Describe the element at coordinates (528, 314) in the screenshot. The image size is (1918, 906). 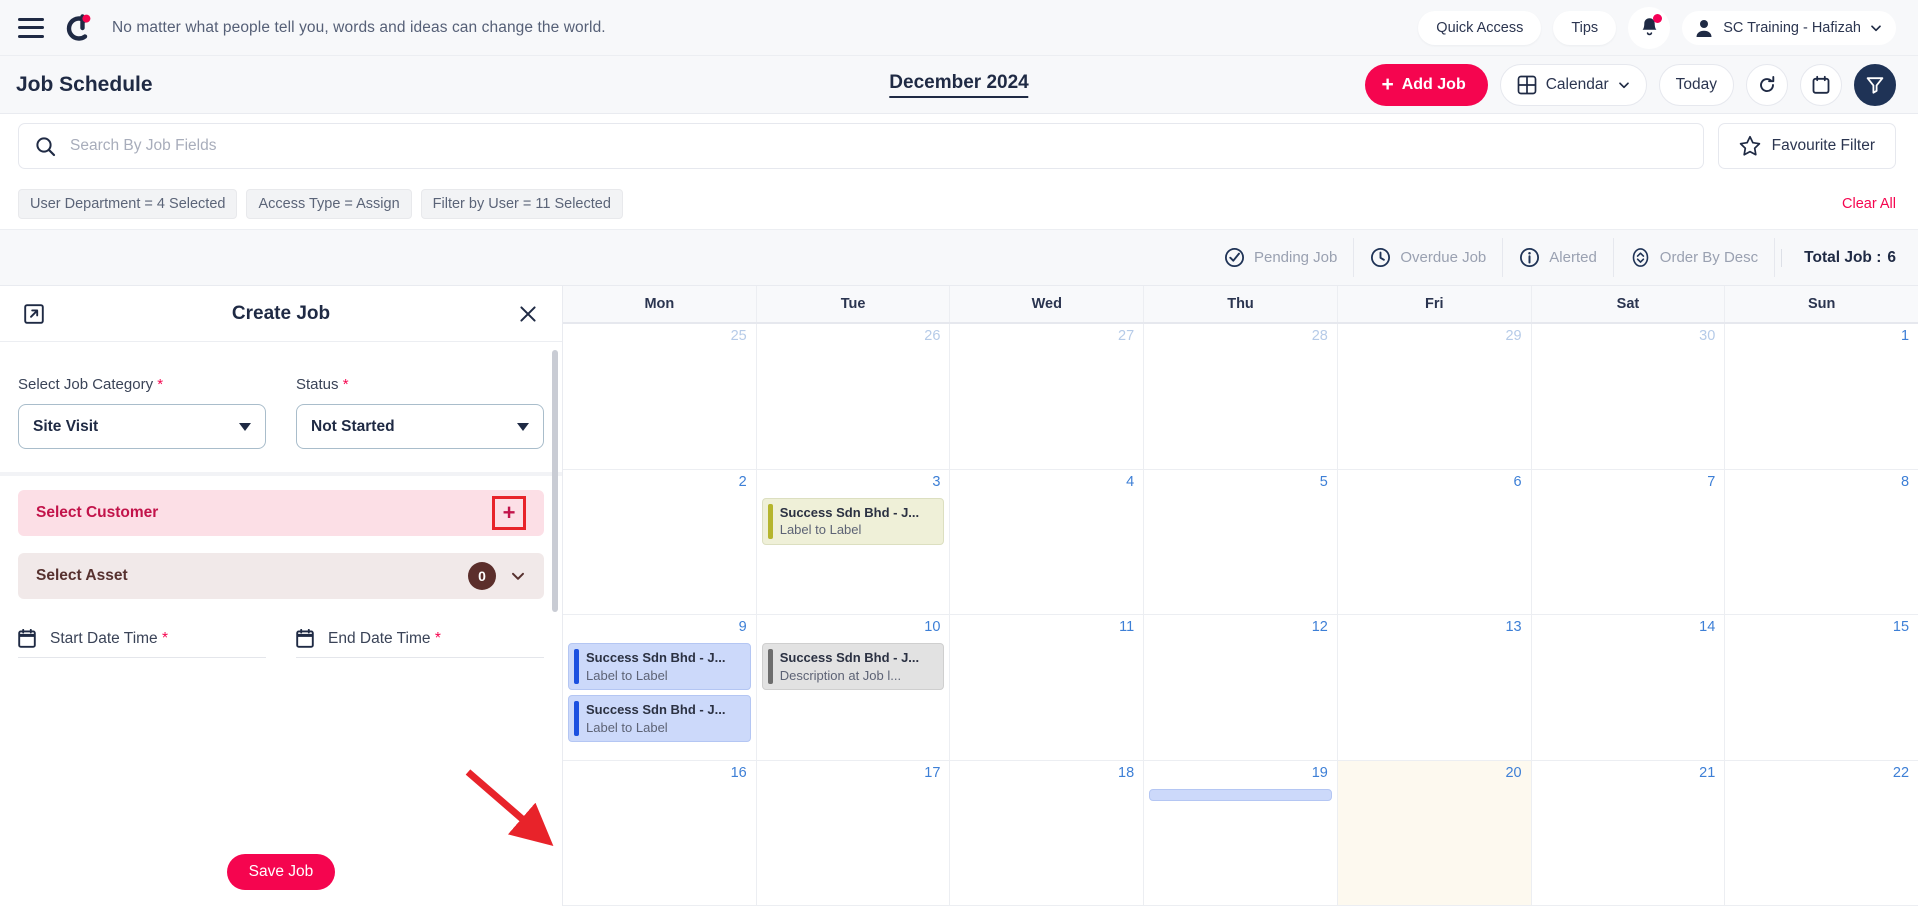
I see `close-panel-button` at that location.